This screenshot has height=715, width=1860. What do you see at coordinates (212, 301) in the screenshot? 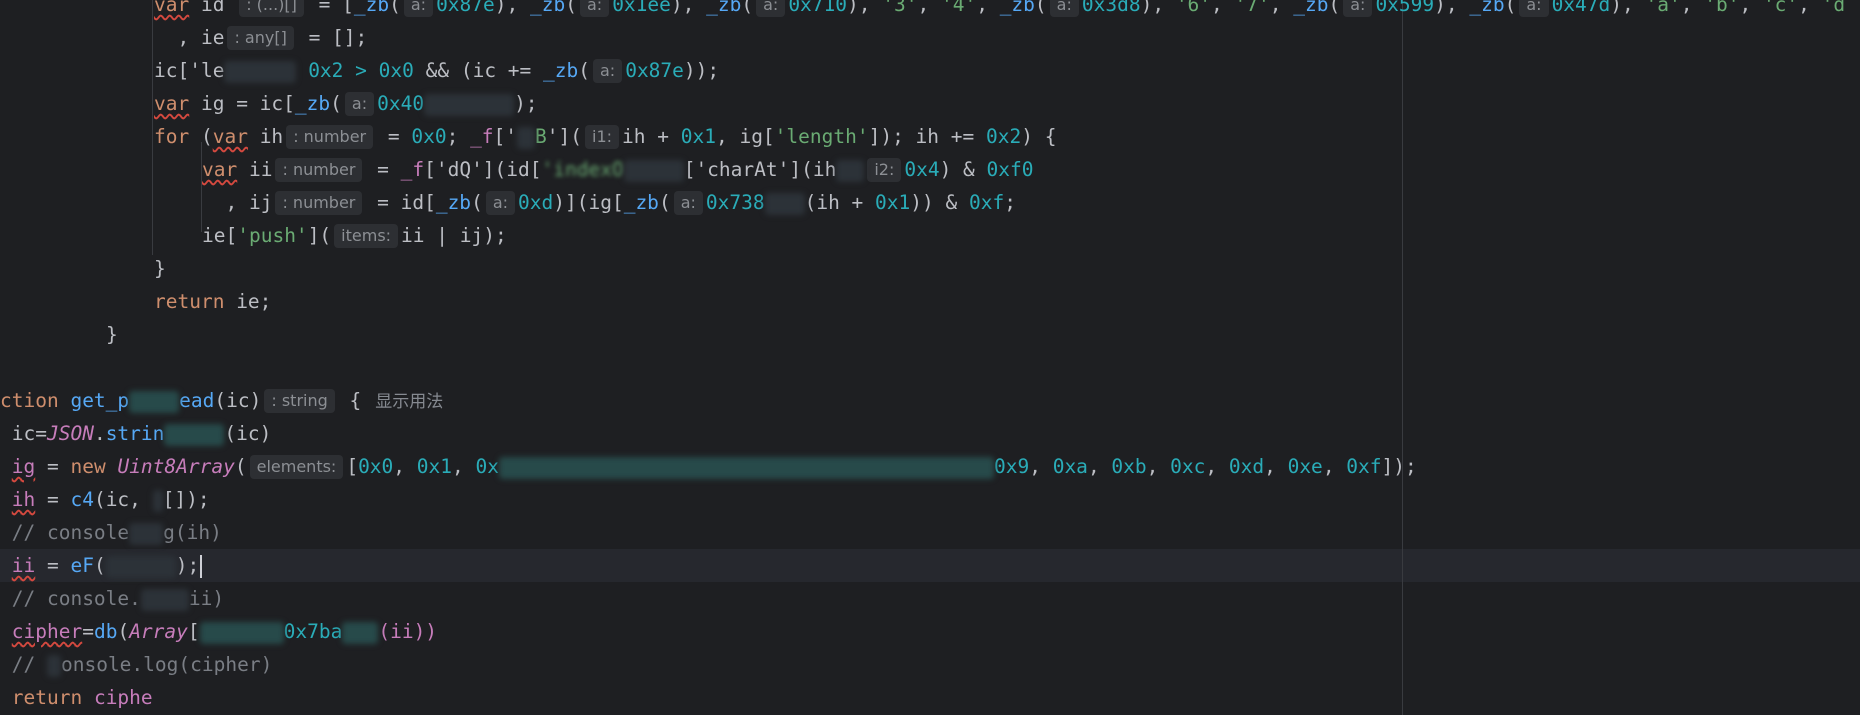
I see `code-line: return ie;` at bounding box center [212, 301].